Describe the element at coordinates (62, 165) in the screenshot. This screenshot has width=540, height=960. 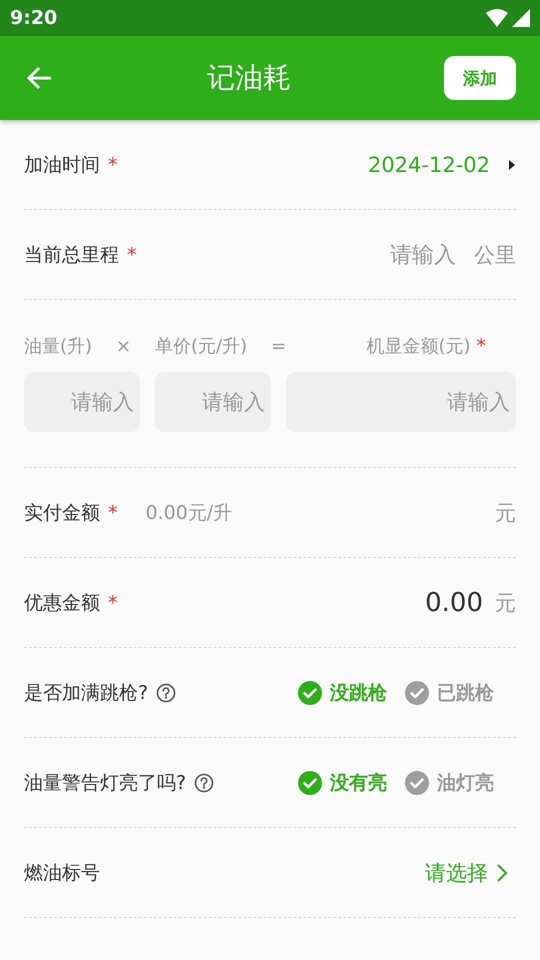
I see `field-label: 加油时间` at that location.